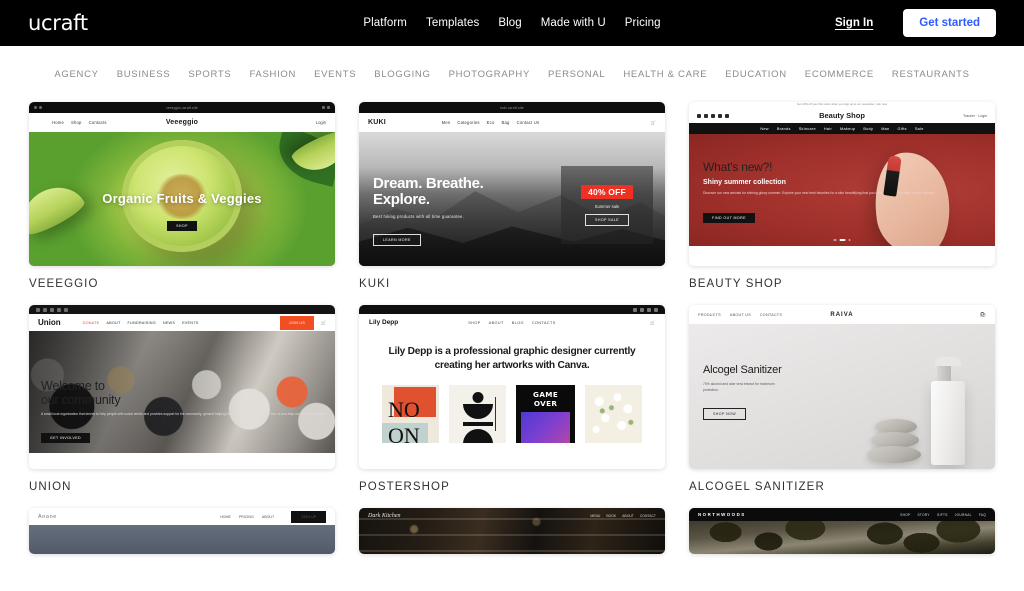  I want to click on category-personal: PERSONAL, so click(576, 74).